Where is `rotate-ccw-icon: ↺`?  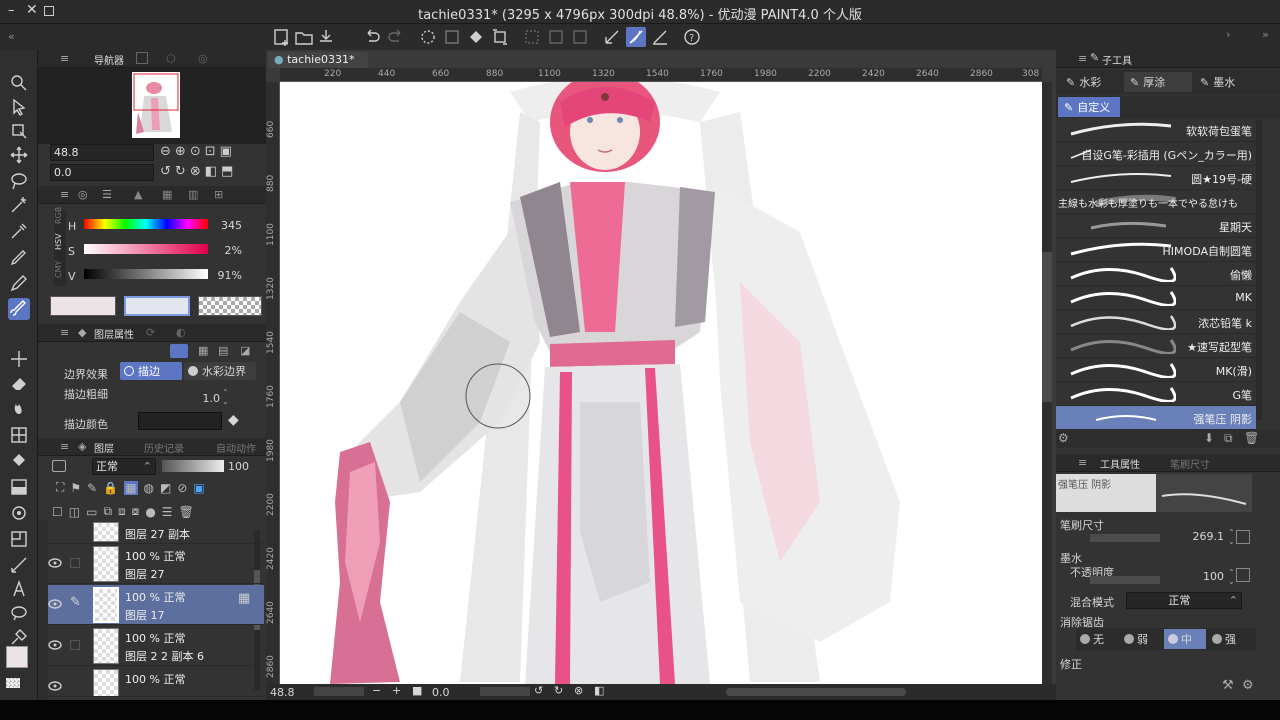 rotate-ccw-icon: ↺ is located at coordinates (538, 690).